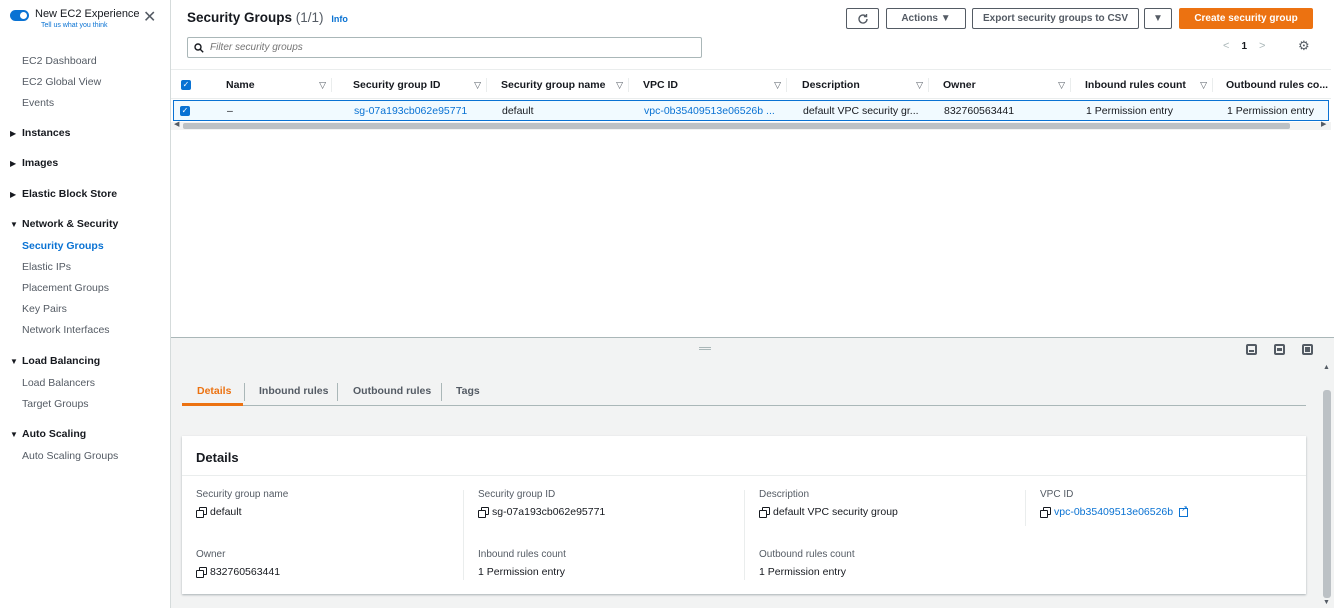  Describe the element at coordinates (63, 246) in the screenshot. I see `sidebar-item-security-groups: Security Groups` at that location.